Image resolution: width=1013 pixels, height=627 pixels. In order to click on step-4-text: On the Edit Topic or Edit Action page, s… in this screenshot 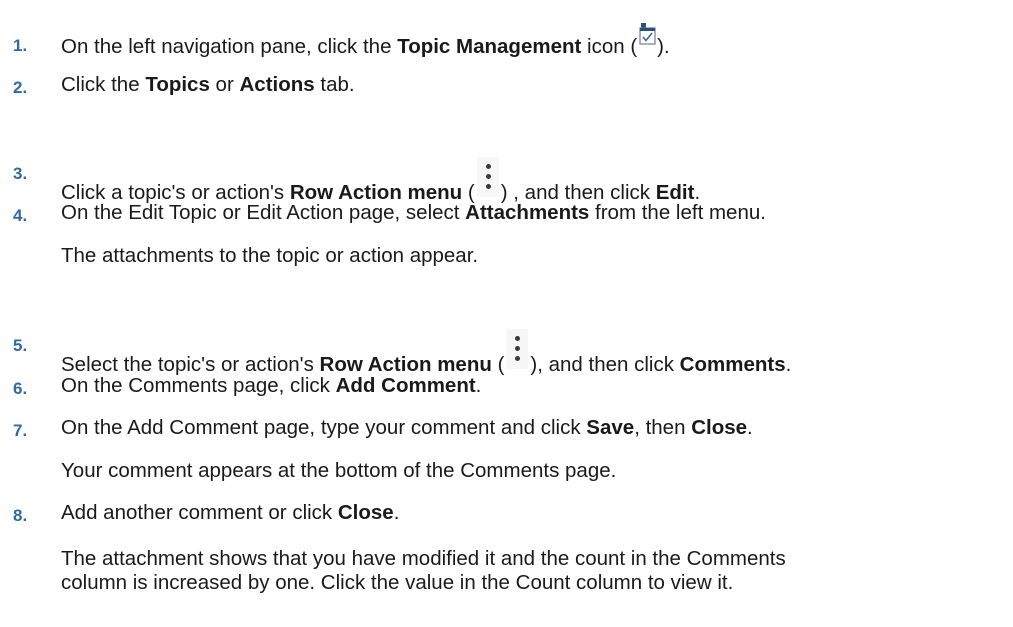, I will do `click(413, 212)`.